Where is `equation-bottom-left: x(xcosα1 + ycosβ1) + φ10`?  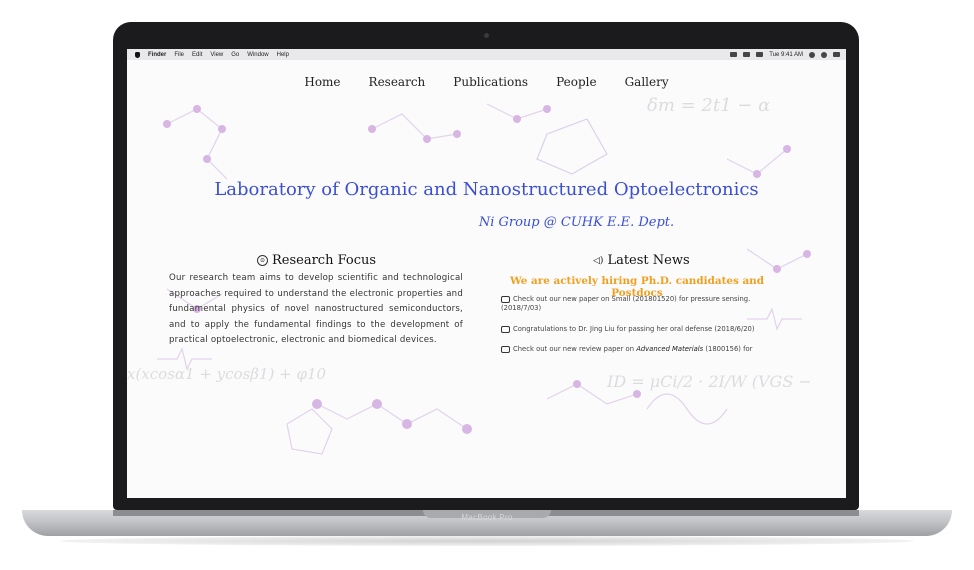 equation-bottom-left: x(xcosα1 + ycosβ1) + φ10 is located at coordinates (226, 374).